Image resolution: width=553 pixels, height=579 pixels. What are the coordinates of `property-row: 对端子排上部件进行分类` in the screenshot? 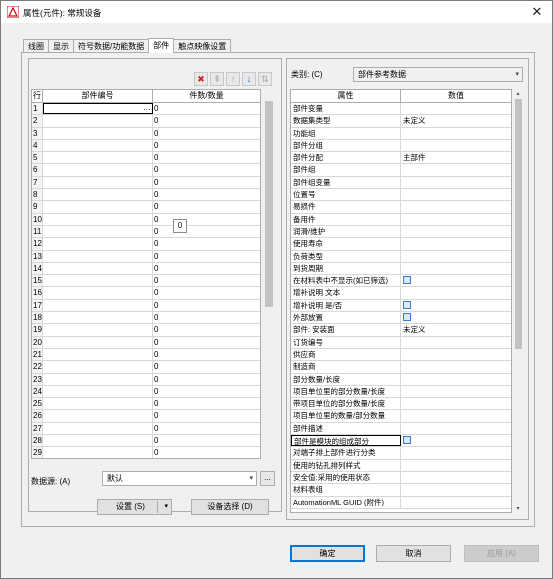 It's located at (401, 453).